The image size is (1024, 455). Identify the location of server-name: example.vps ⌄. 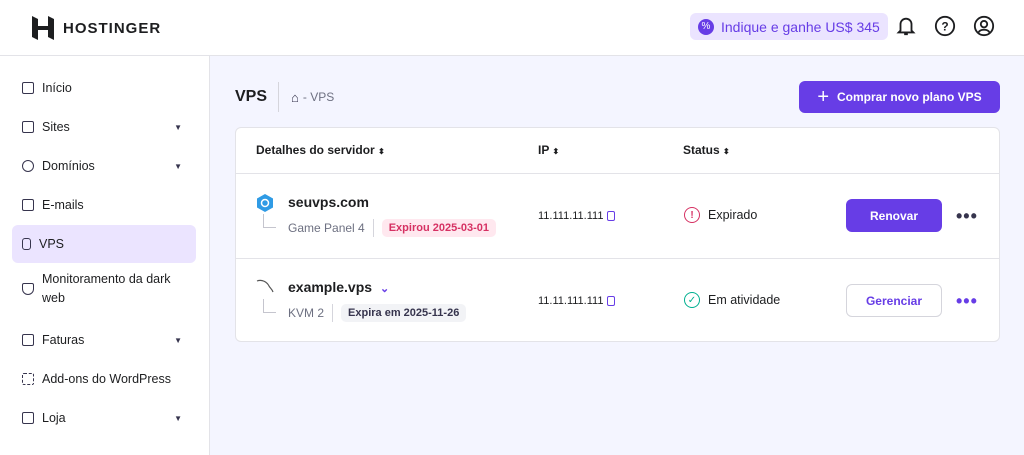
(338, 287).